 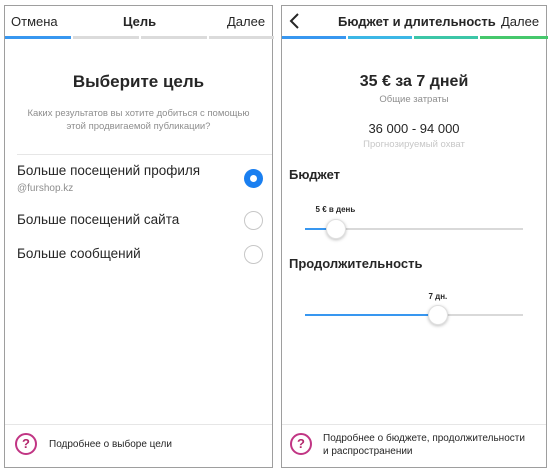 What do you see at coordinates (144, 154) in the screenshot?
I see `divider` at bounding box center [144, 154].